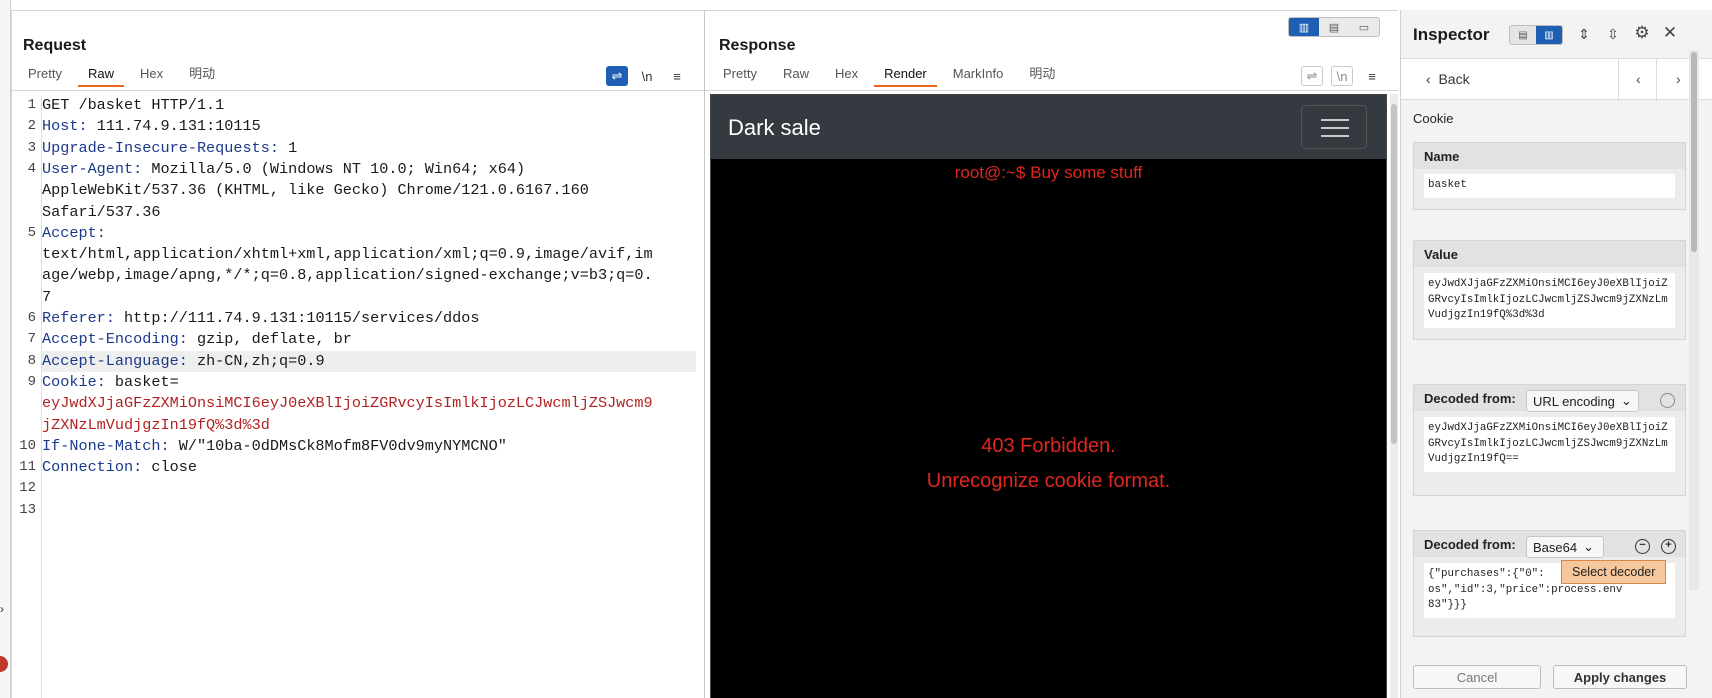  I want to click on decoder-select-value: Base64, so click(1555, 547).